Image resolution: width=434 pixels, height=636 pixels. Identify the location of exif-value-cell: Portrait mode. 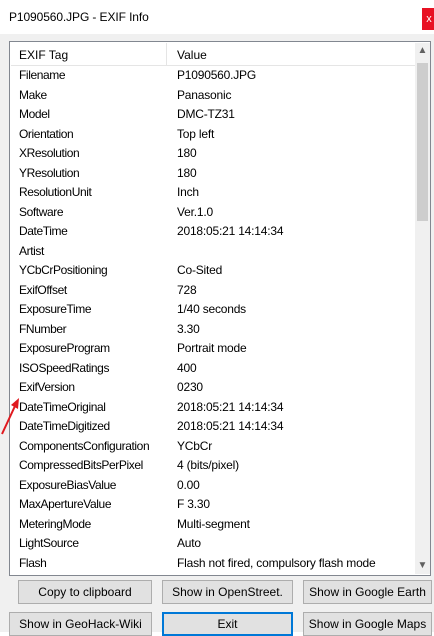
(212, 348).